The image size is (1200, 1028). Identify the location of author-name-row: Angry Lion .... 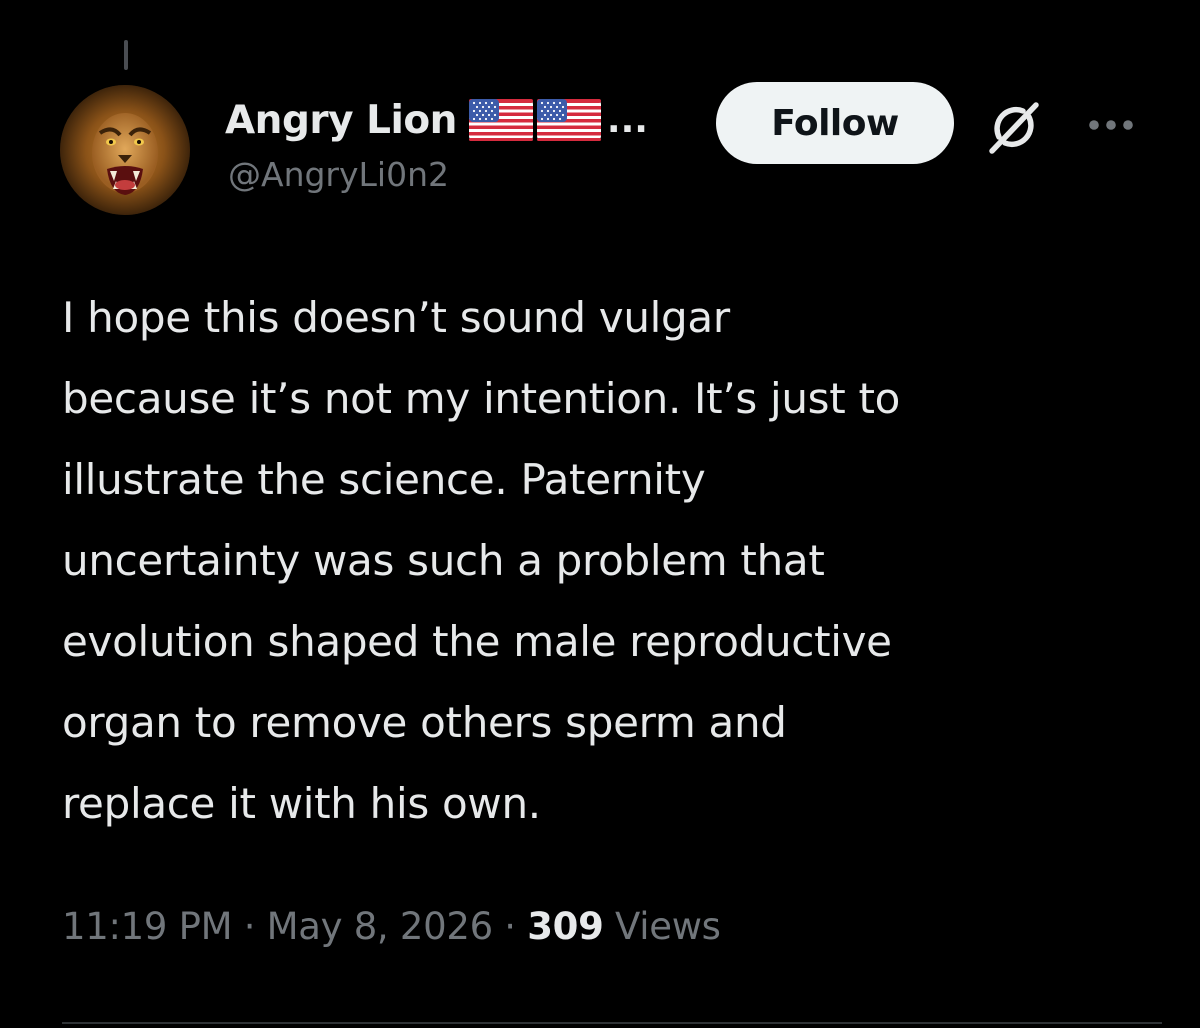
(436, 120).